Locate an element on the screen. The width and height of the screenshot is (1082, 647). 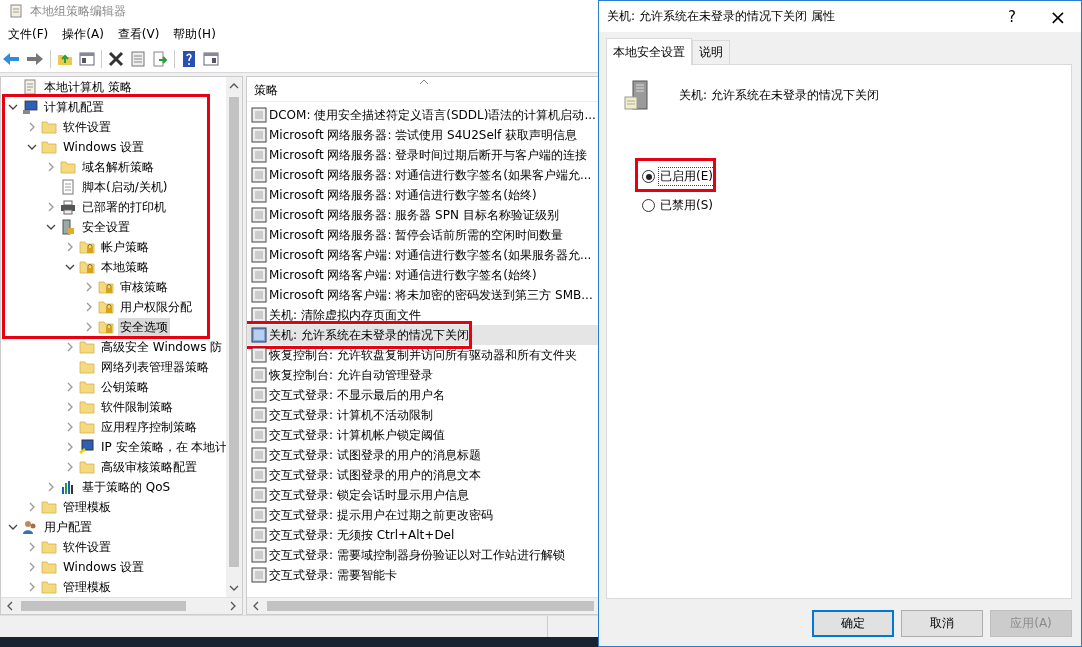
policy-row: 关机: 清除虚拟内存页面文件 is located at coordinates (422, 315).